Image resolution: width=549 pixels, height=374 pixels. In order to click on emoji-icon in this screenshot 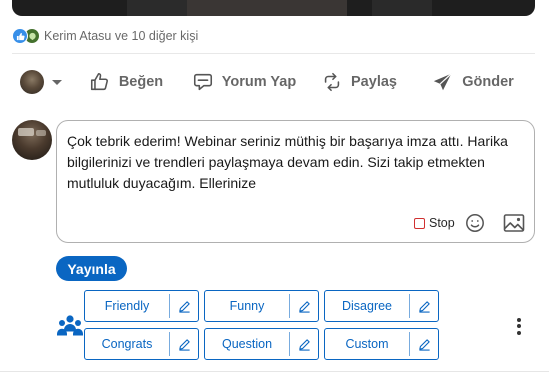, I will do `click(475, 223)`.